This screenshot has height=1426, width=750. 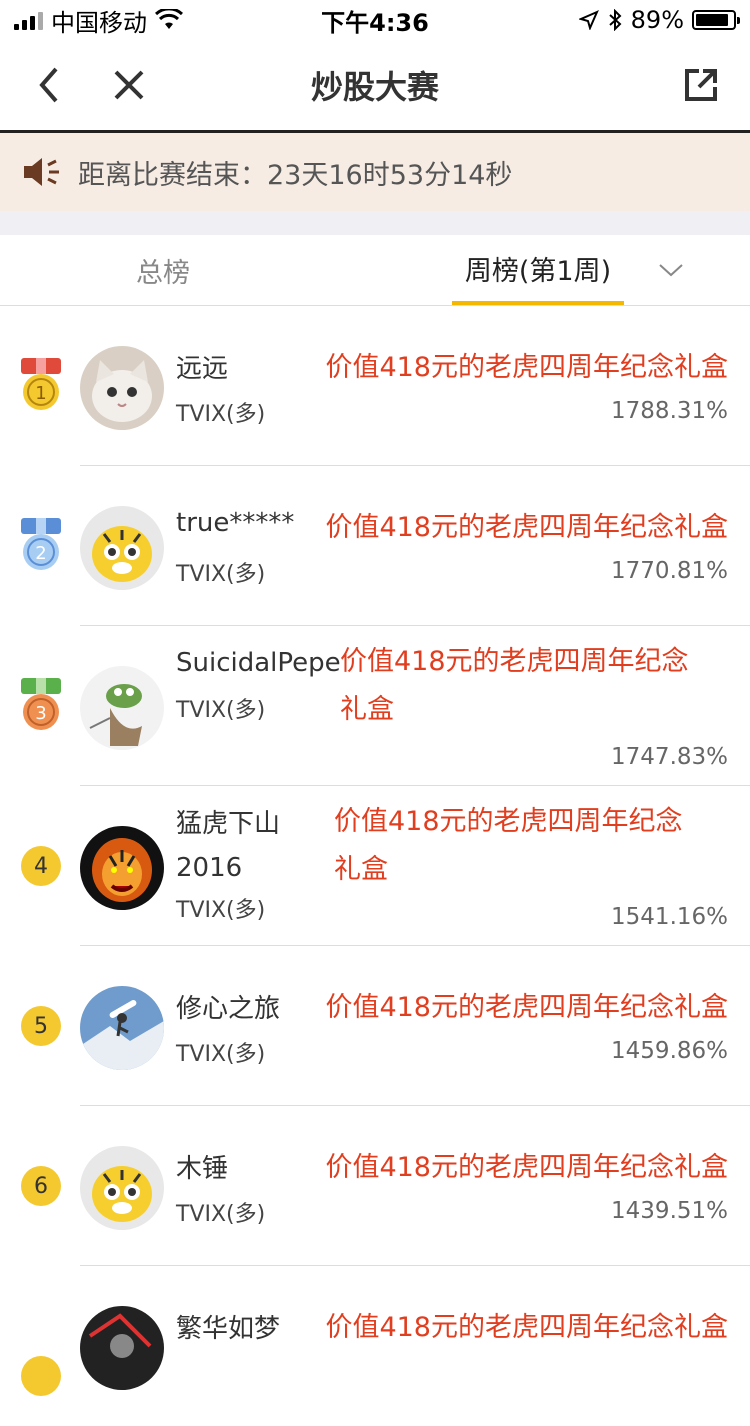 I want to click on gold-medal-icon: 1, so click(x=41, y=384).